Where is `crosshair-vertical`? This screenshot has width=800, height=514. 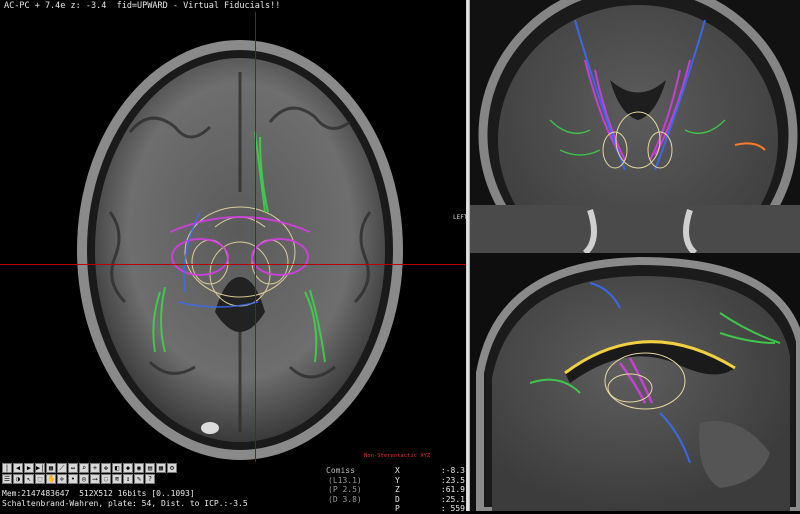
crosshair-vertical is located at coordinates (255, 237).